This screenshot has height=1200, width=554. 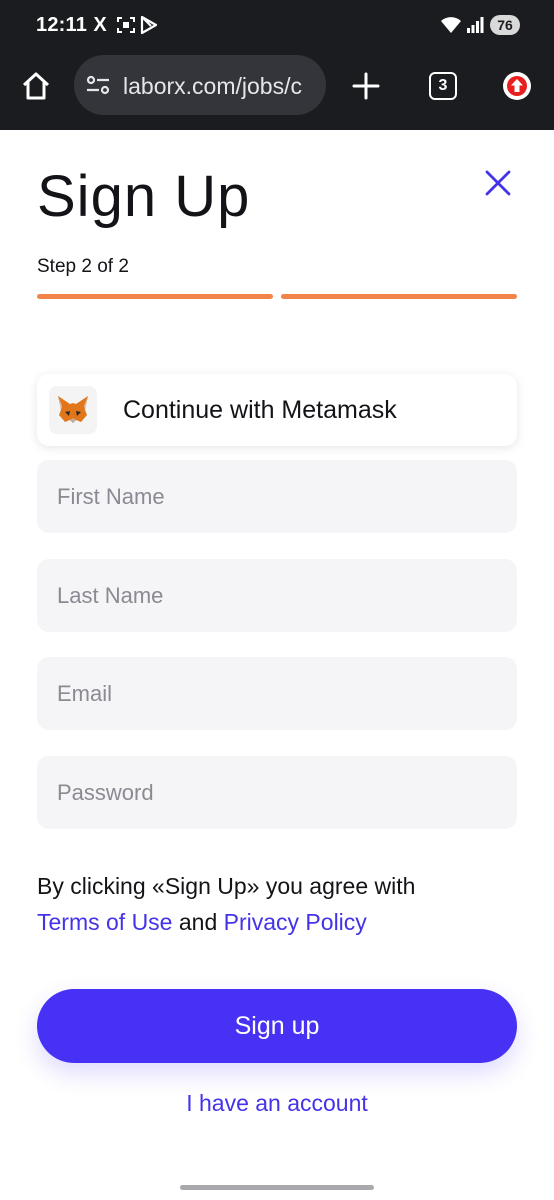 I want to click on home-icon, so click(x=36, y=86).